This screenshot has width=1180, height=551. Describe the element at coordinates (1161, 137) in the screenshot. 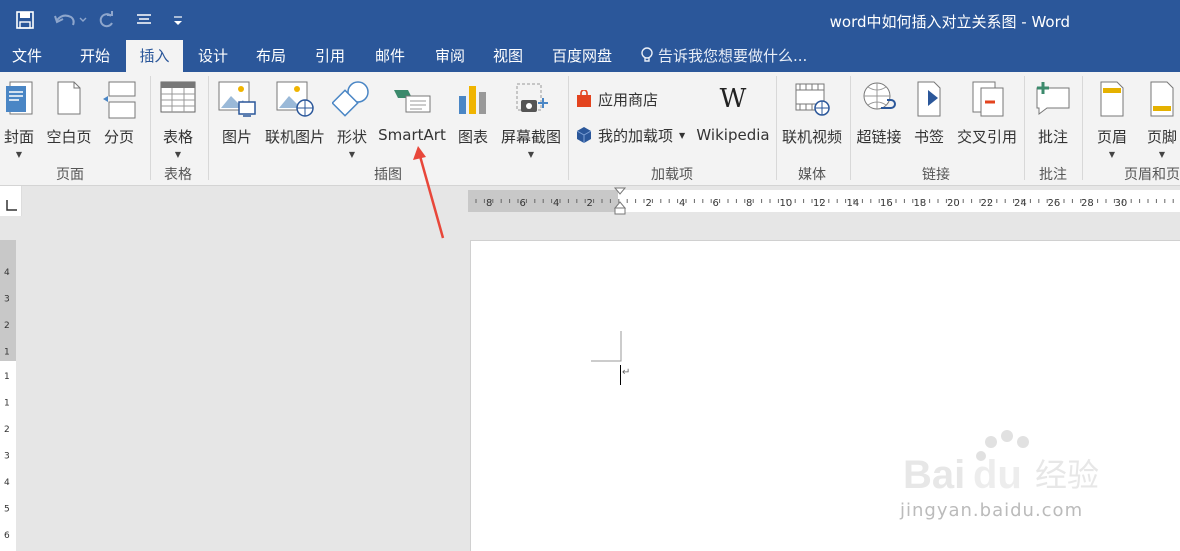

I see `footer-label: 页脚` at that location.